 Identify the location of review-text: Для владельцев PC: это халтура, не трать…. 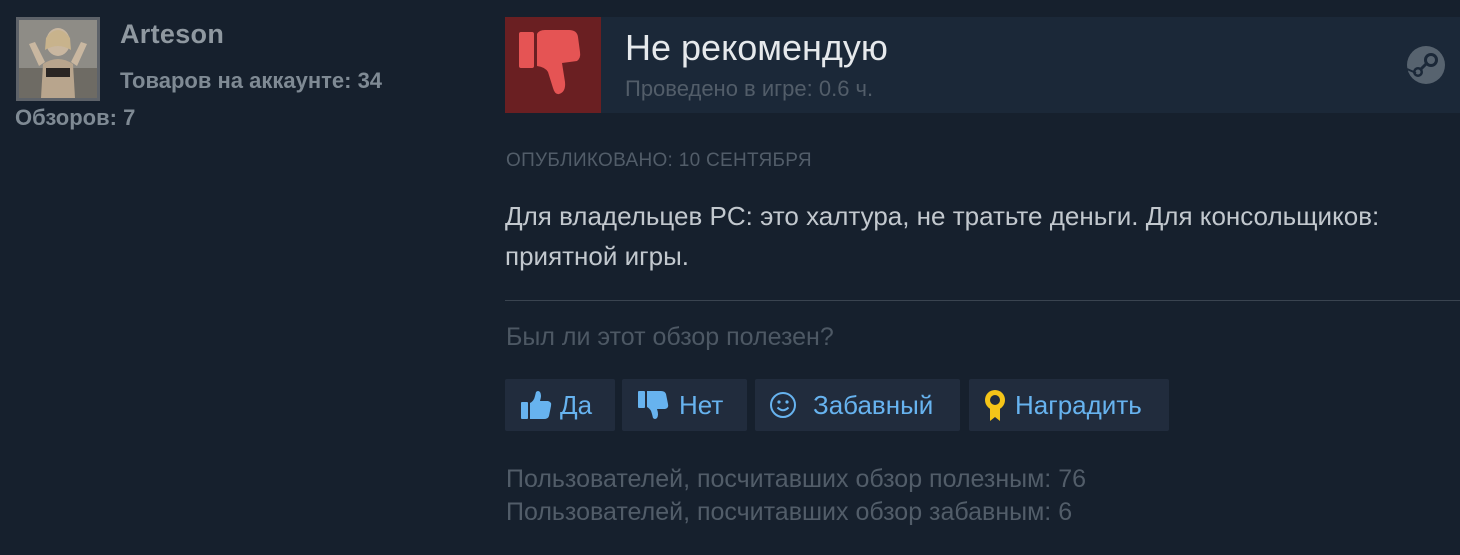
(942, 236).